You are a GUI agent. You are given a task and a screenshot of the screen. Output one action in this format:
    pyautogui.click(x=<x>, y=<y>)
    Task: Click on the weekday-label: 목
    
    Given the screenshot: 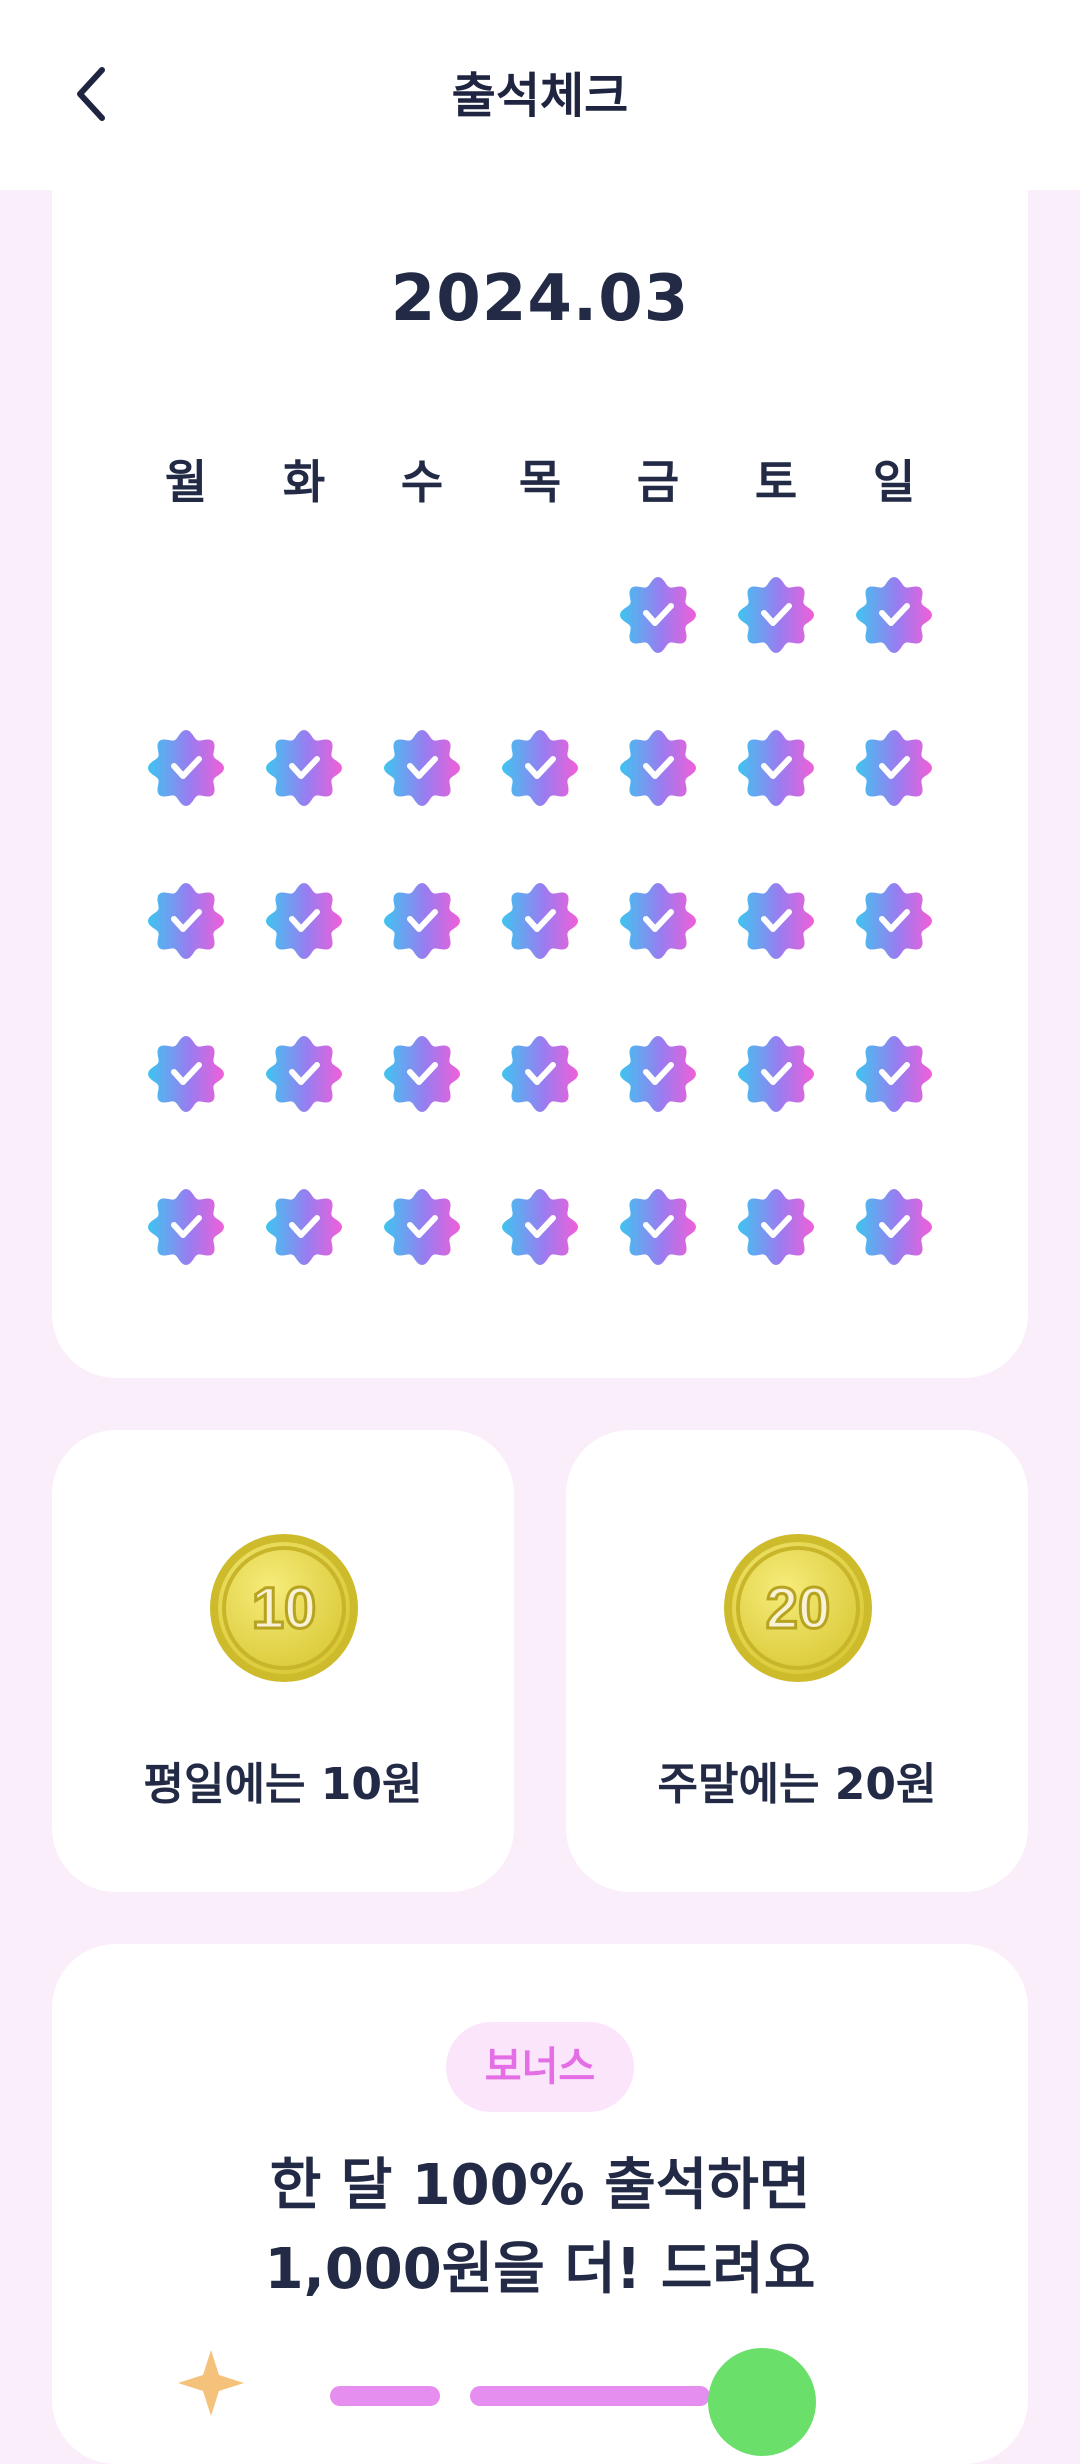 What is the action you would take?
    pyautogui.click(x=540, y=482)
    